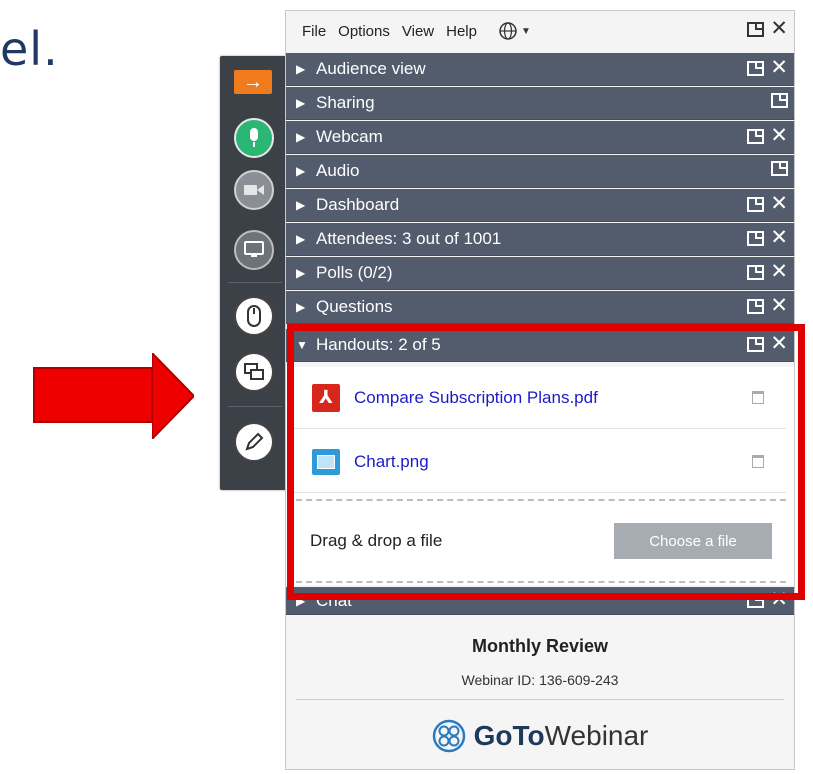  I want to click on menu-options: Options, so click(364, 31).